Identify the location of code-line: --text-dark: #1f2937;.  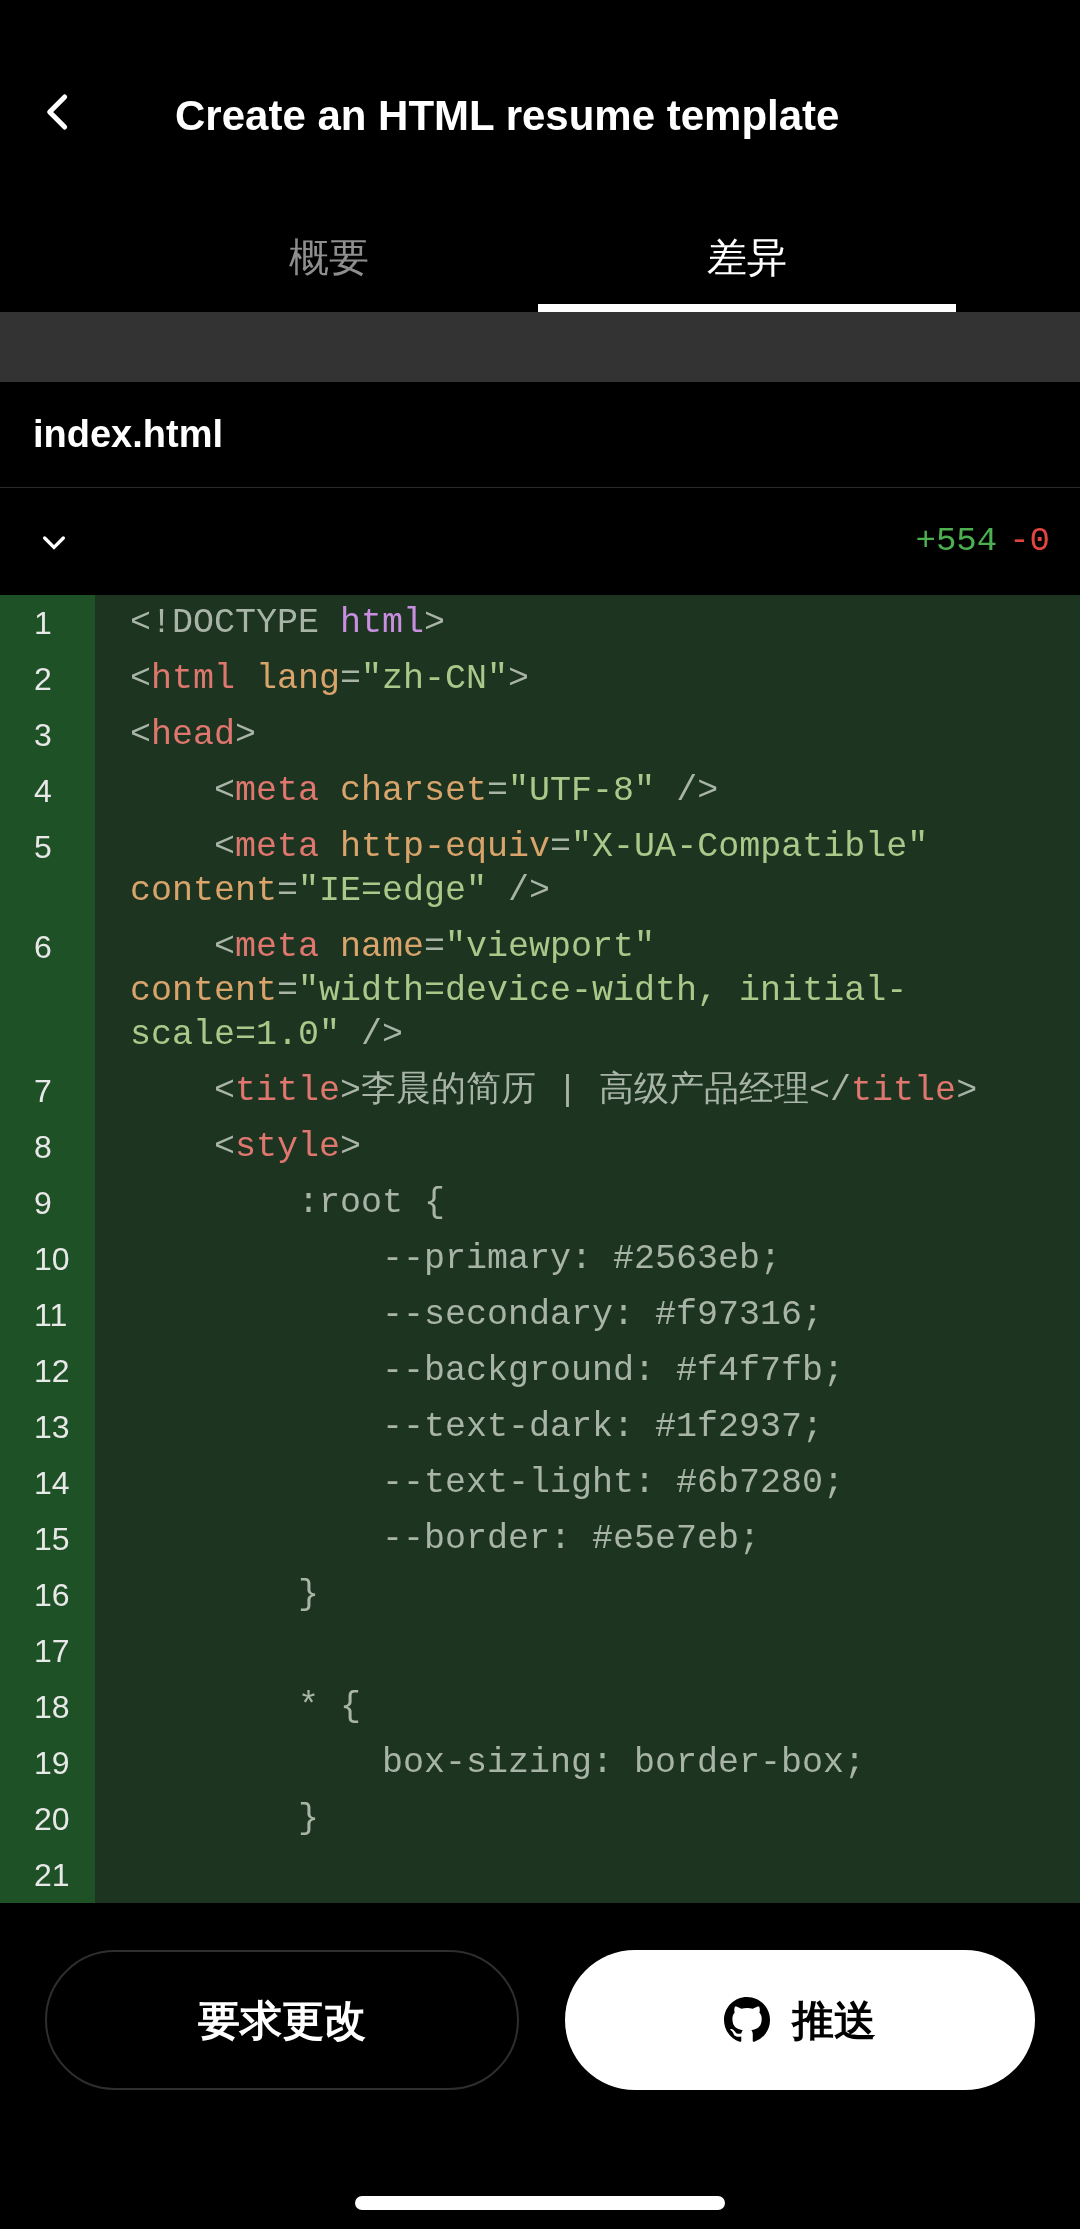
(603, 1427).